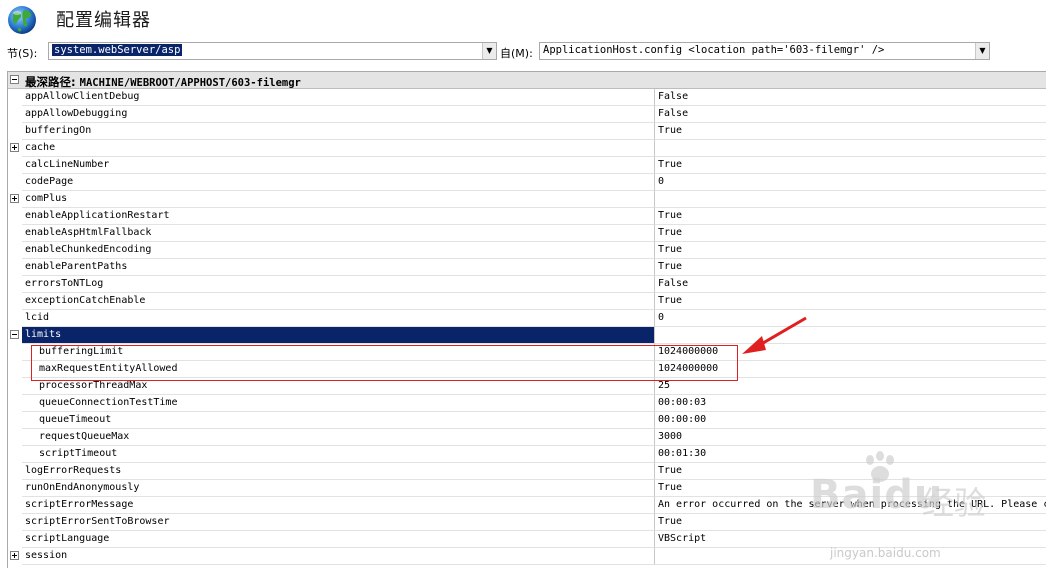 The height and width of the screenshot is (568, 1046). Describe the element at coordinates (682, 402) in the screenshot. I see `property-value: 00:00:03` at that location.